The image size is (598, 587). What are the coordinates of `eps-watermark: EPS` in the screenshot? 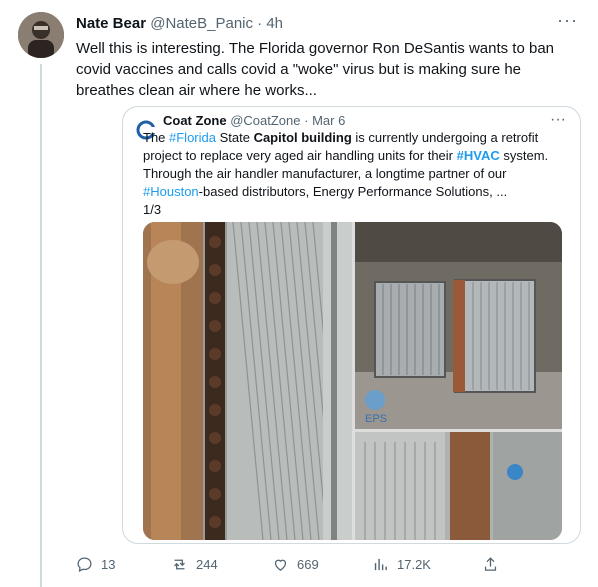 It's located at (376, 419).